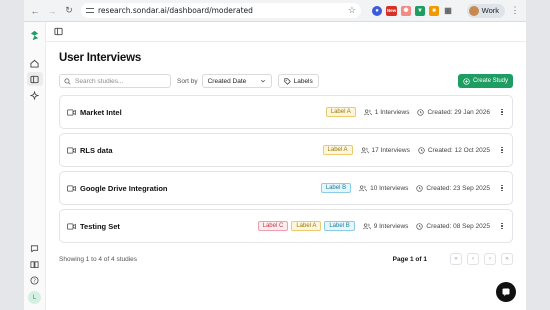  What do you see at coordinates (34, 37) in the screenshot?
I see `app-logo` at bounding box center [34, 37].